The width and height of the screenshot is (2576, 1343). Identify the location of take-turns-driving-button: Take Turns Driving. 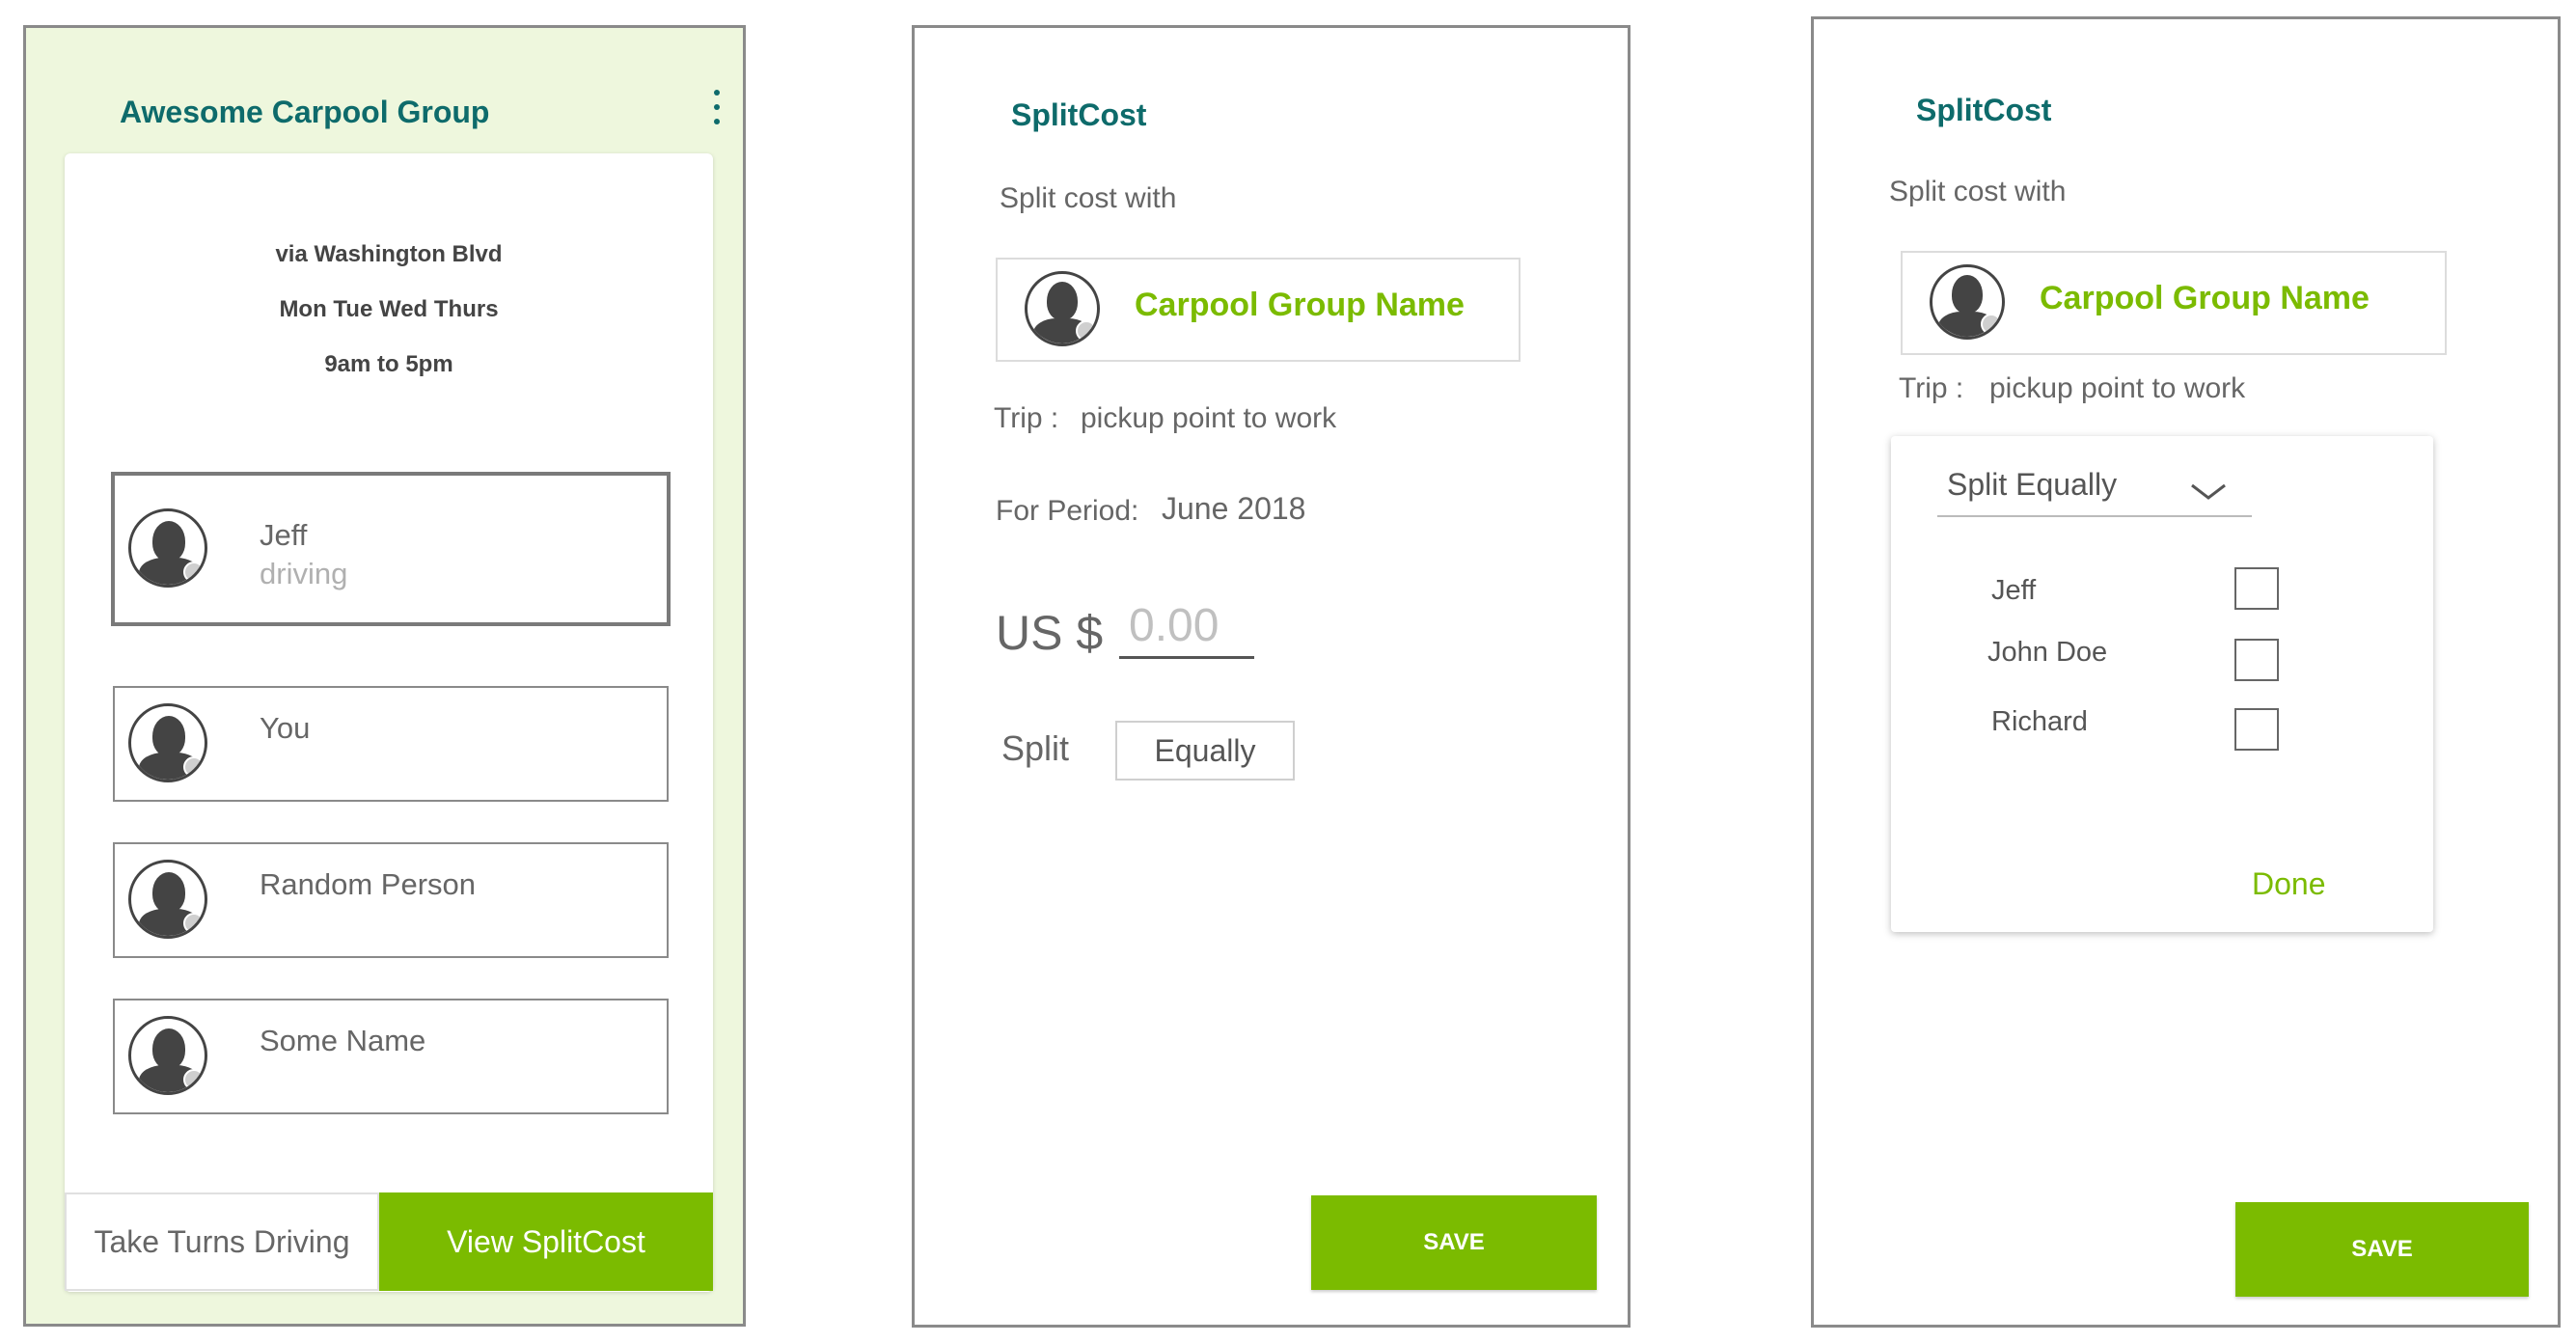
(222, 1241).